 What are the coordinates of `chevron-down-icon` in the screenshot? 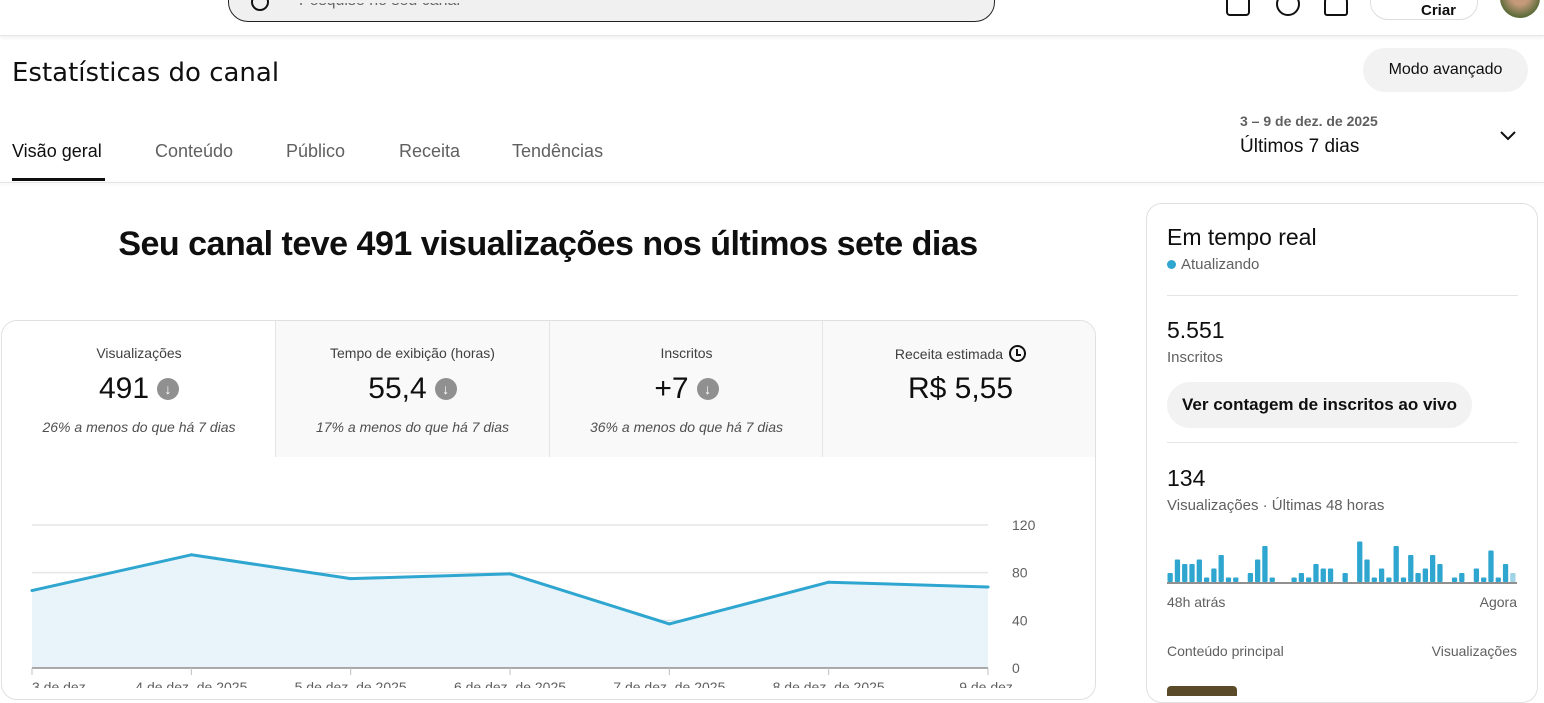 It's located at (1508, 136).